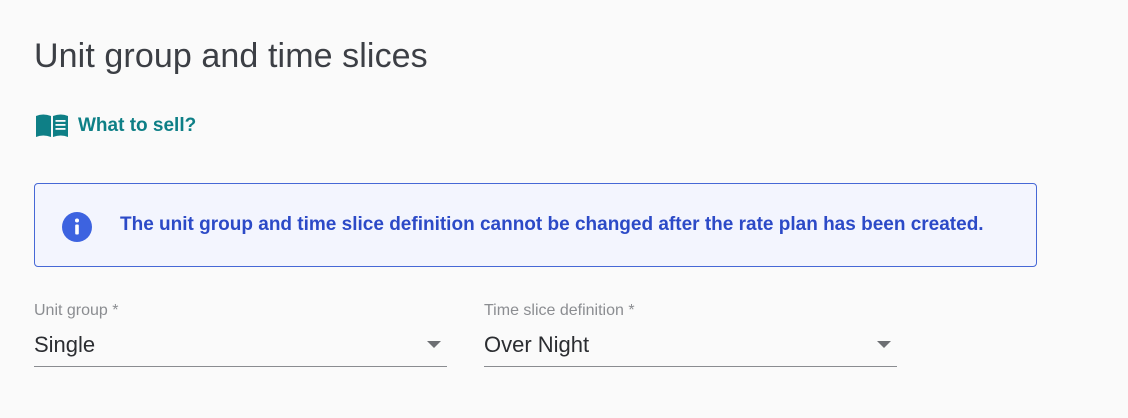 The height and width of the screenshot is (418, 1128). Describe the element at coordinates (76, 310) in the screenshot. I see `unit-group-label: Unit group *` at that location.